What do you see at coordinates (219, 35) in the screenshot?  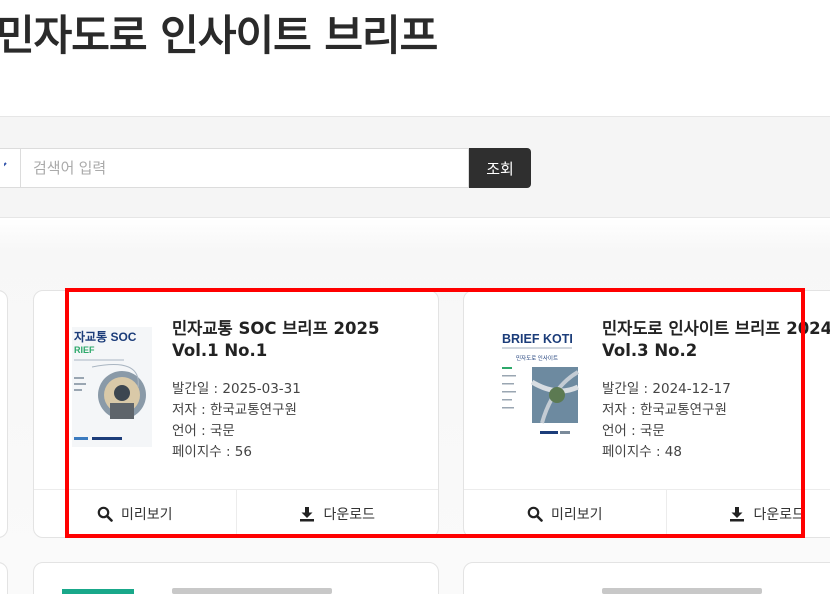 I see `page-title: 민자도로 인사이트 브리프` at bounding box center [219, 35].